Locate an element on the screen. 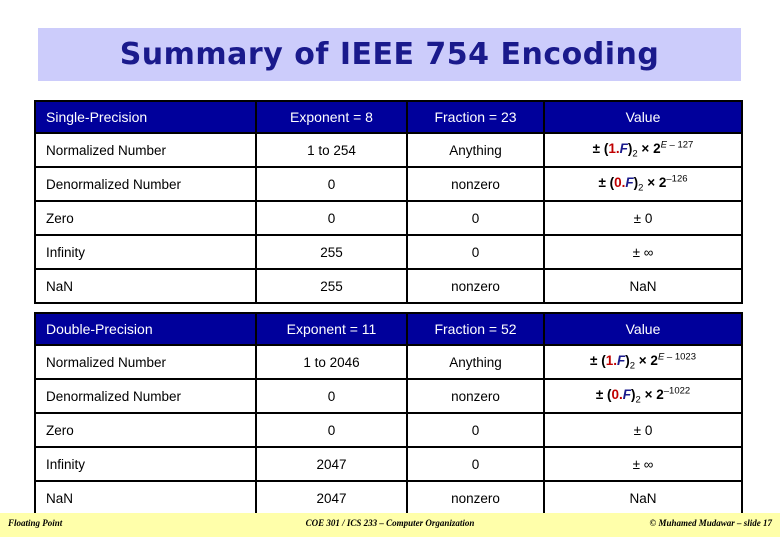  cell-value: ± (0.F)2 × 2–126 is located at coordinates (643, 184).